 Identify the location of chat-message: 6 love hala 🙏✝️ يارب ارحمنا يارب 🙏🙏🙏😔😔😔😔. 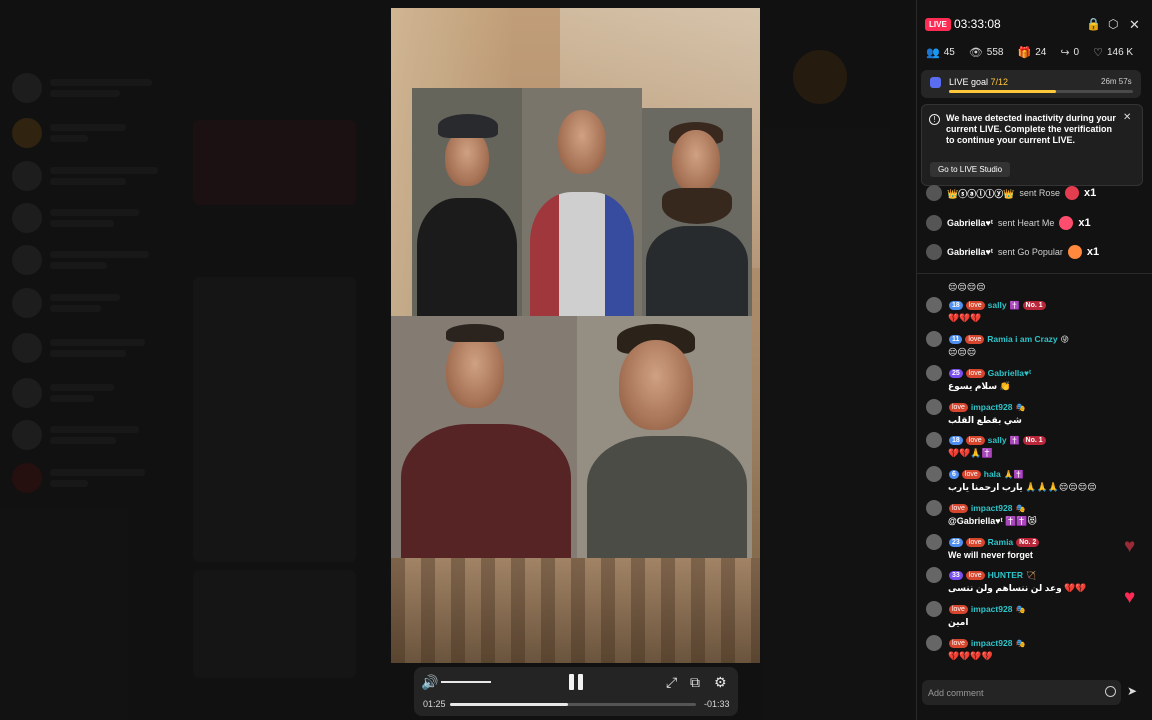
(1033, 479).